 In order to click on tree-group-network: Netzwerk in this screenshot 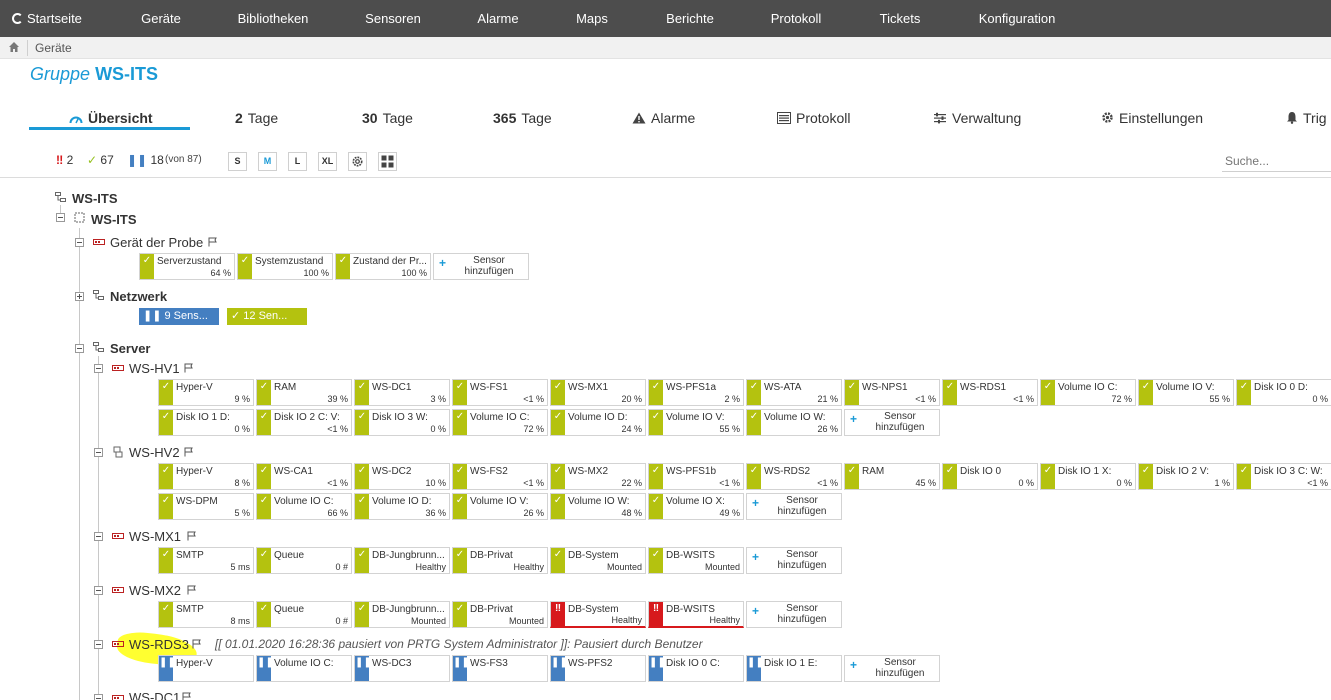, I will do `click(138, 296)`.